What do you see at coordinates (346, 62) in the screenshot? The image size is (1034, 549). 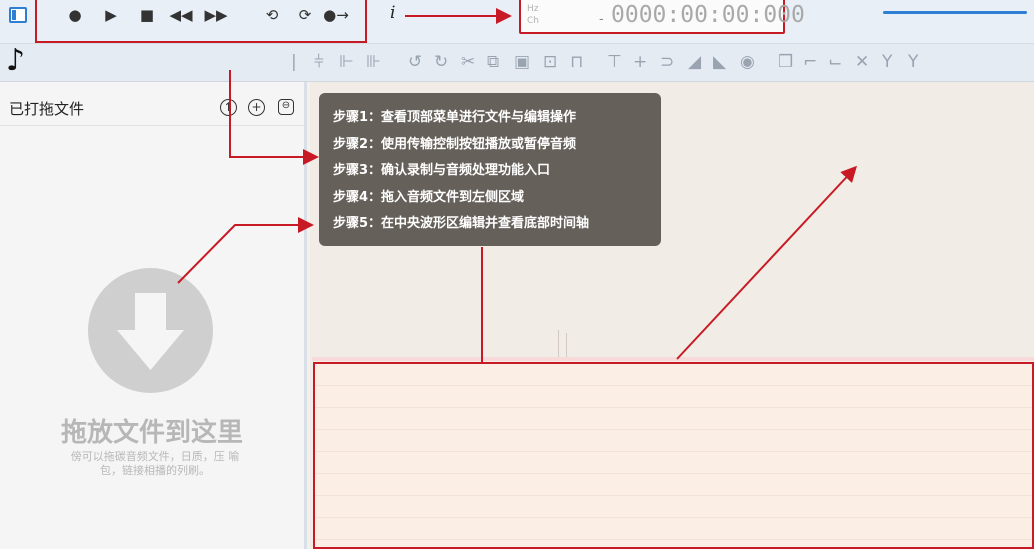 I see `spectrum-icon: ⊩` at bounding box center [346, 62].